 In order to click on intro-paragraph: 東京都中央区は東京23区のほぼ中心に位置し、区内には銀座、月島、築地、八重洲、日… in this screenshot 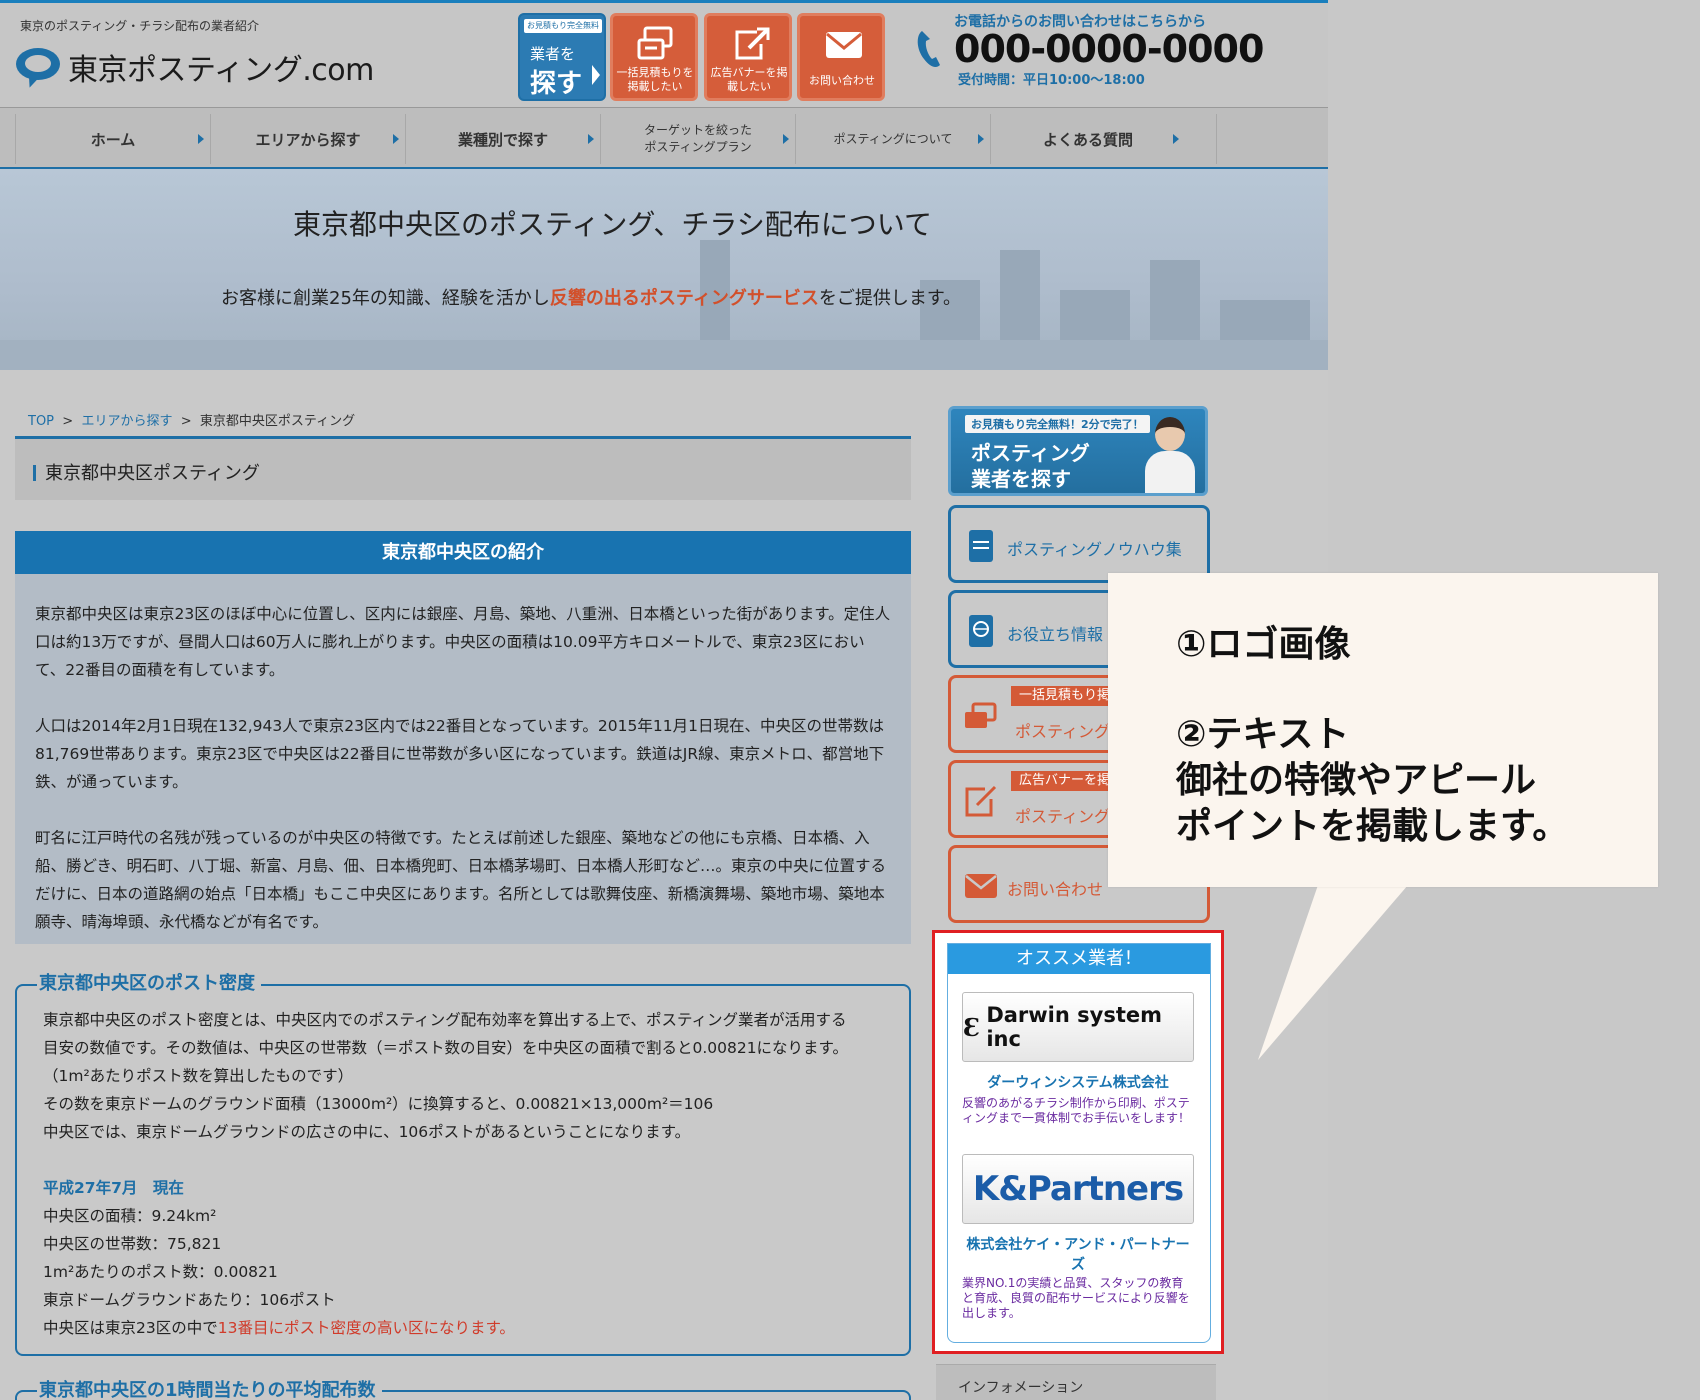, I will do `click(463, 642)`.